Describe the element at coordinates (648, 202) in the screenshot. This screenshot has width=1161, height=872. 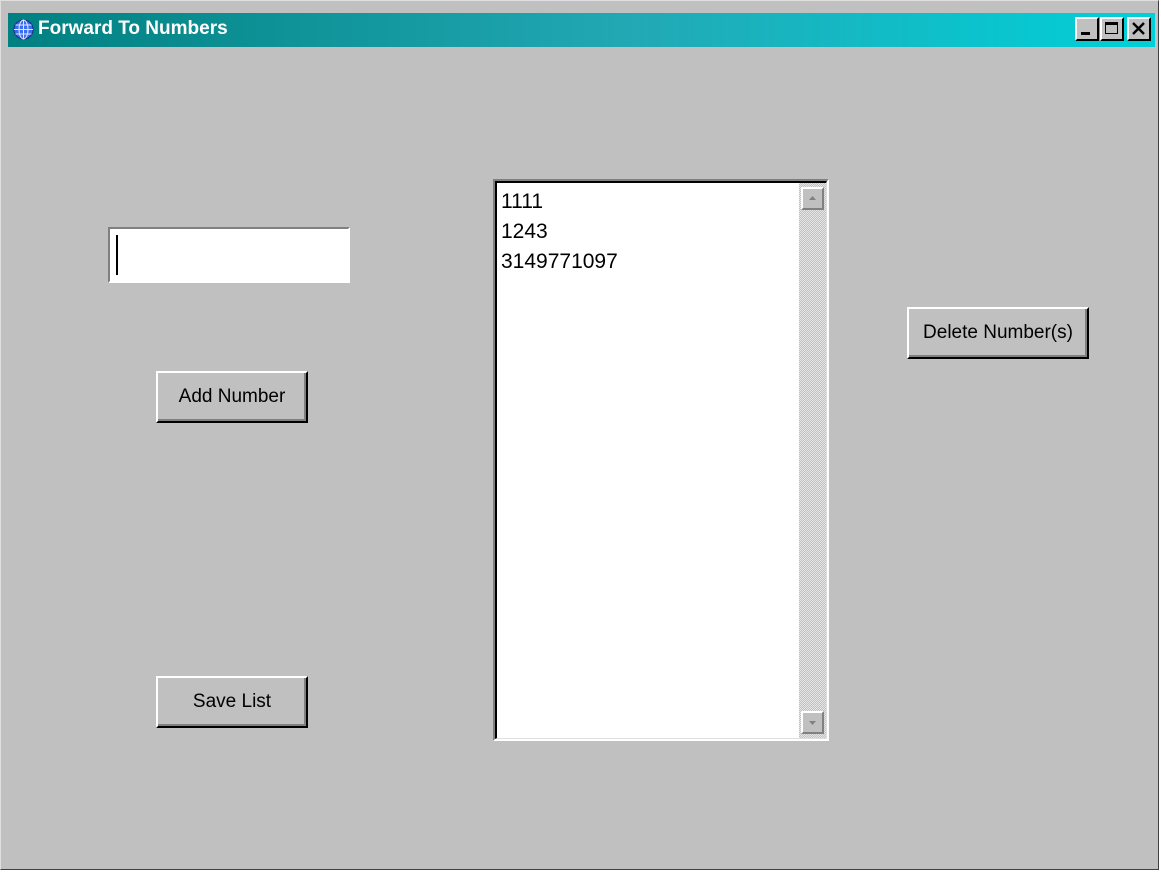
I see `list-item: 1111` at that location.